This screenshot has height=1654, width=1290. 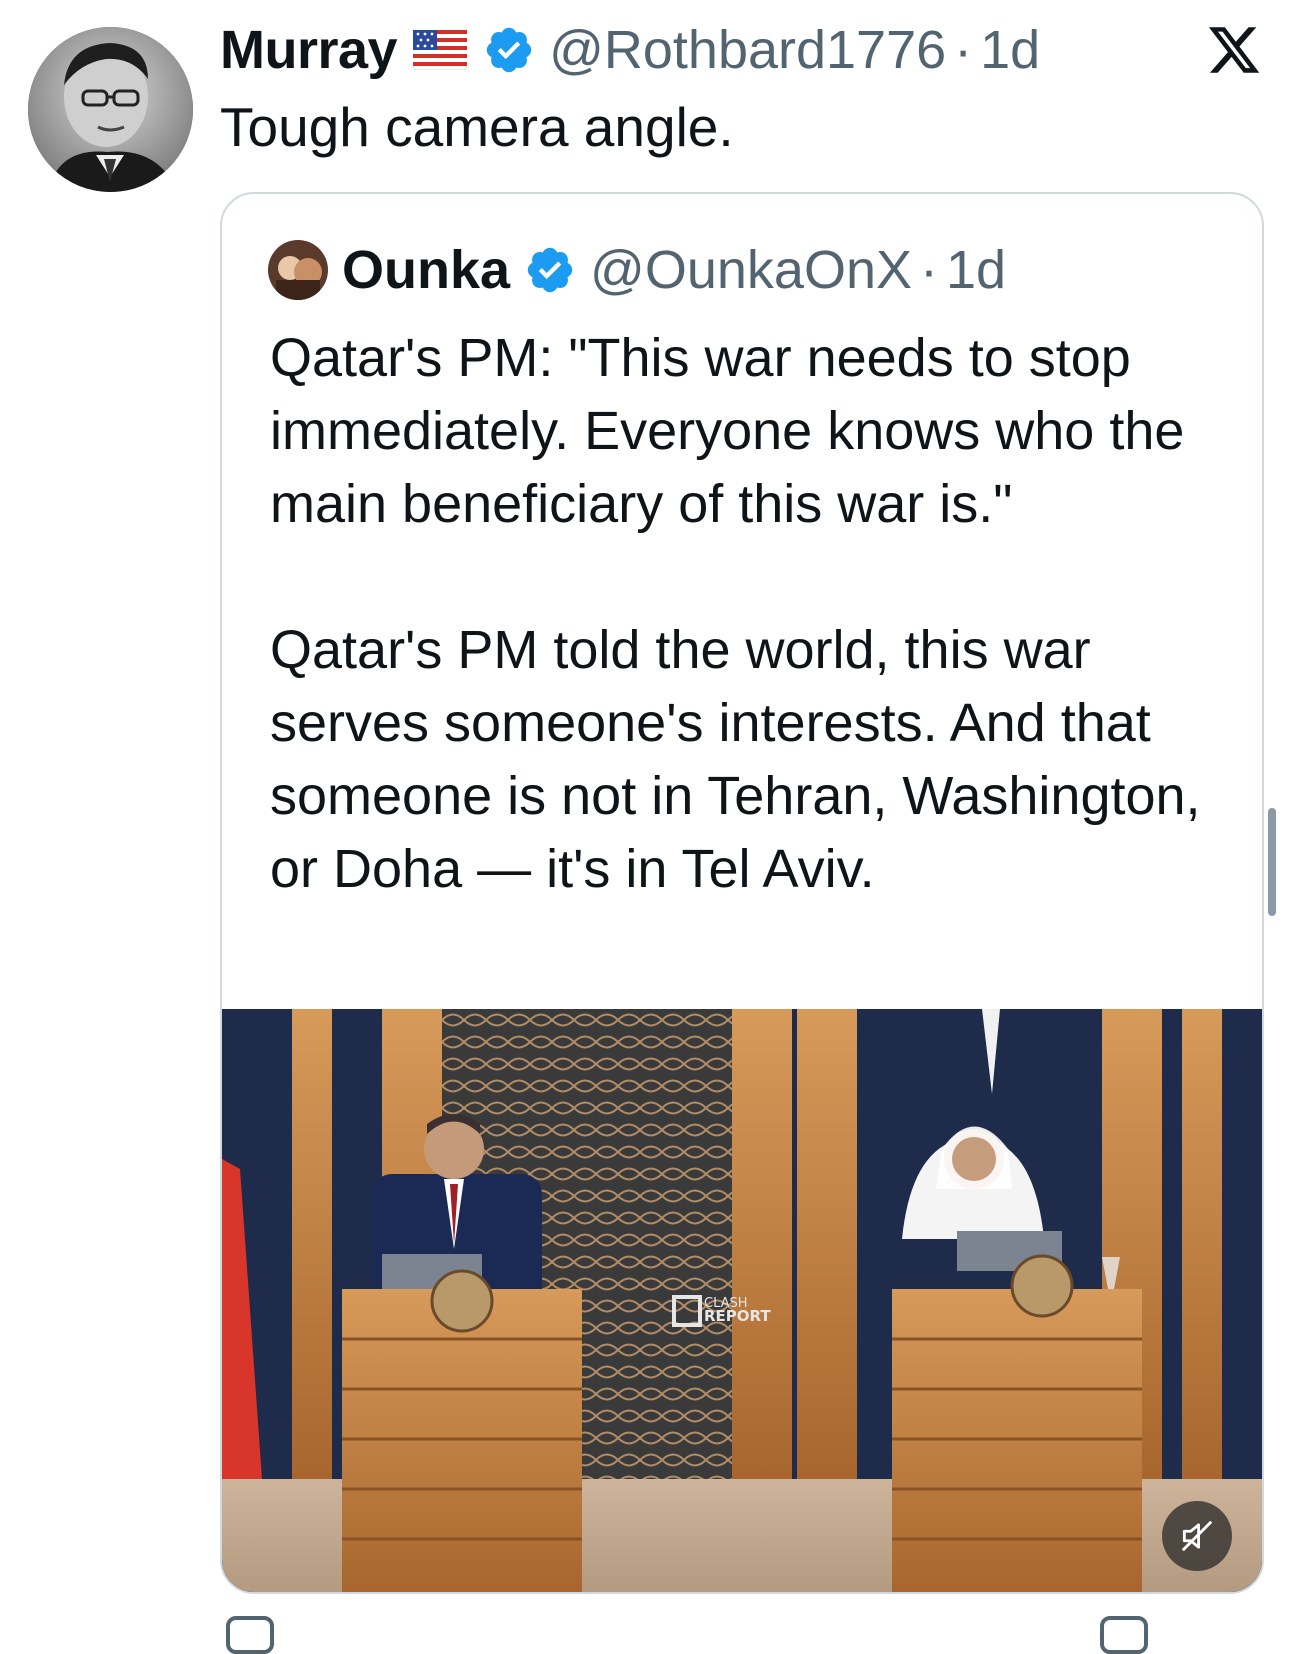 I want to click on us-flag-icon, so click(x=440, y=50).